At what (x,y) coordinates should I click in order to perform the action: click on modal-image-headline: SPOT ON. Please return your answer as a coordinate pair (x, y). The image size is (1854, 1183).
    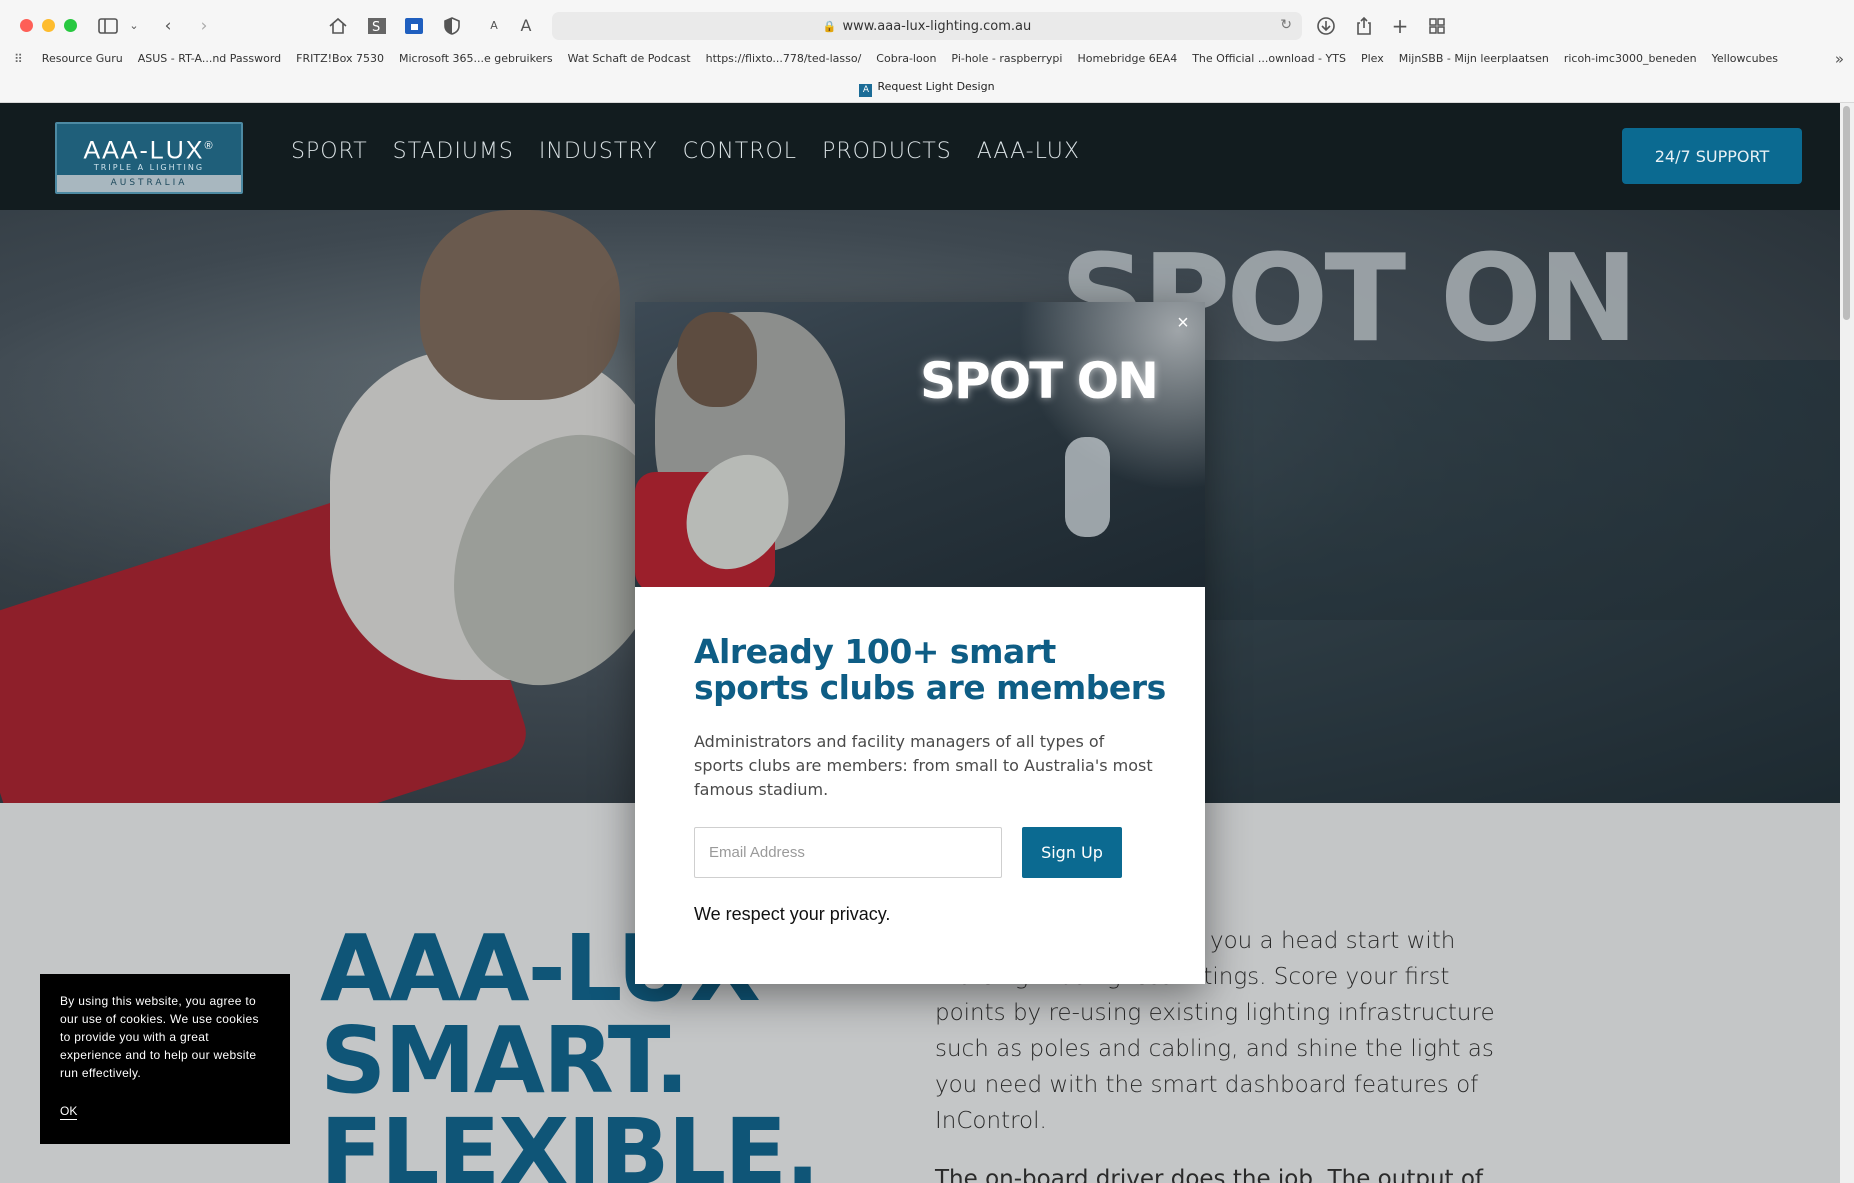
    Looking at the image, I should click on (1039, 381).